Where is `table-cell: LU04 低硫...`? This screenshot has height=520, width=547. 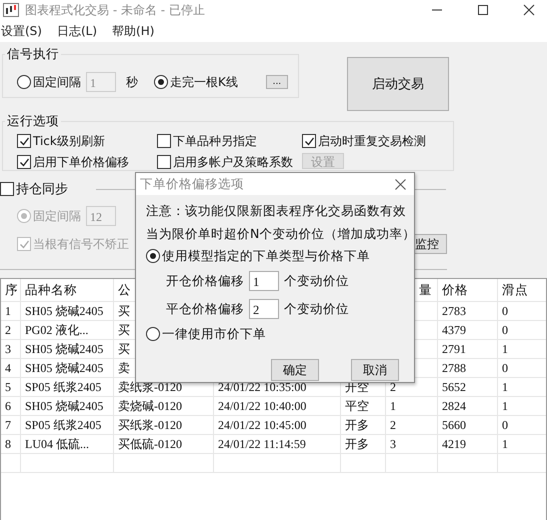
table-cell: LU04 低硫... is located at coordinates (57, 444).